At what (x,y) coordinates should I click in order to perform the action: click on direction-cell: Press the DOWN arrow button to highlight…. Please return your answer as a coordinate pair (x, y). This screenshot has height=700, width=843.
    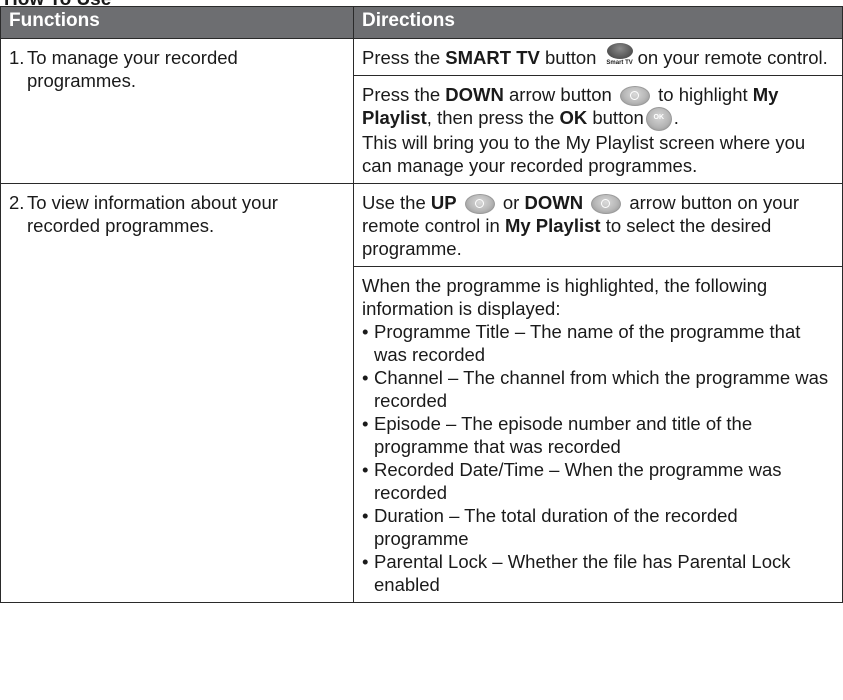
    Looking at the image, I should click on (598, 130).